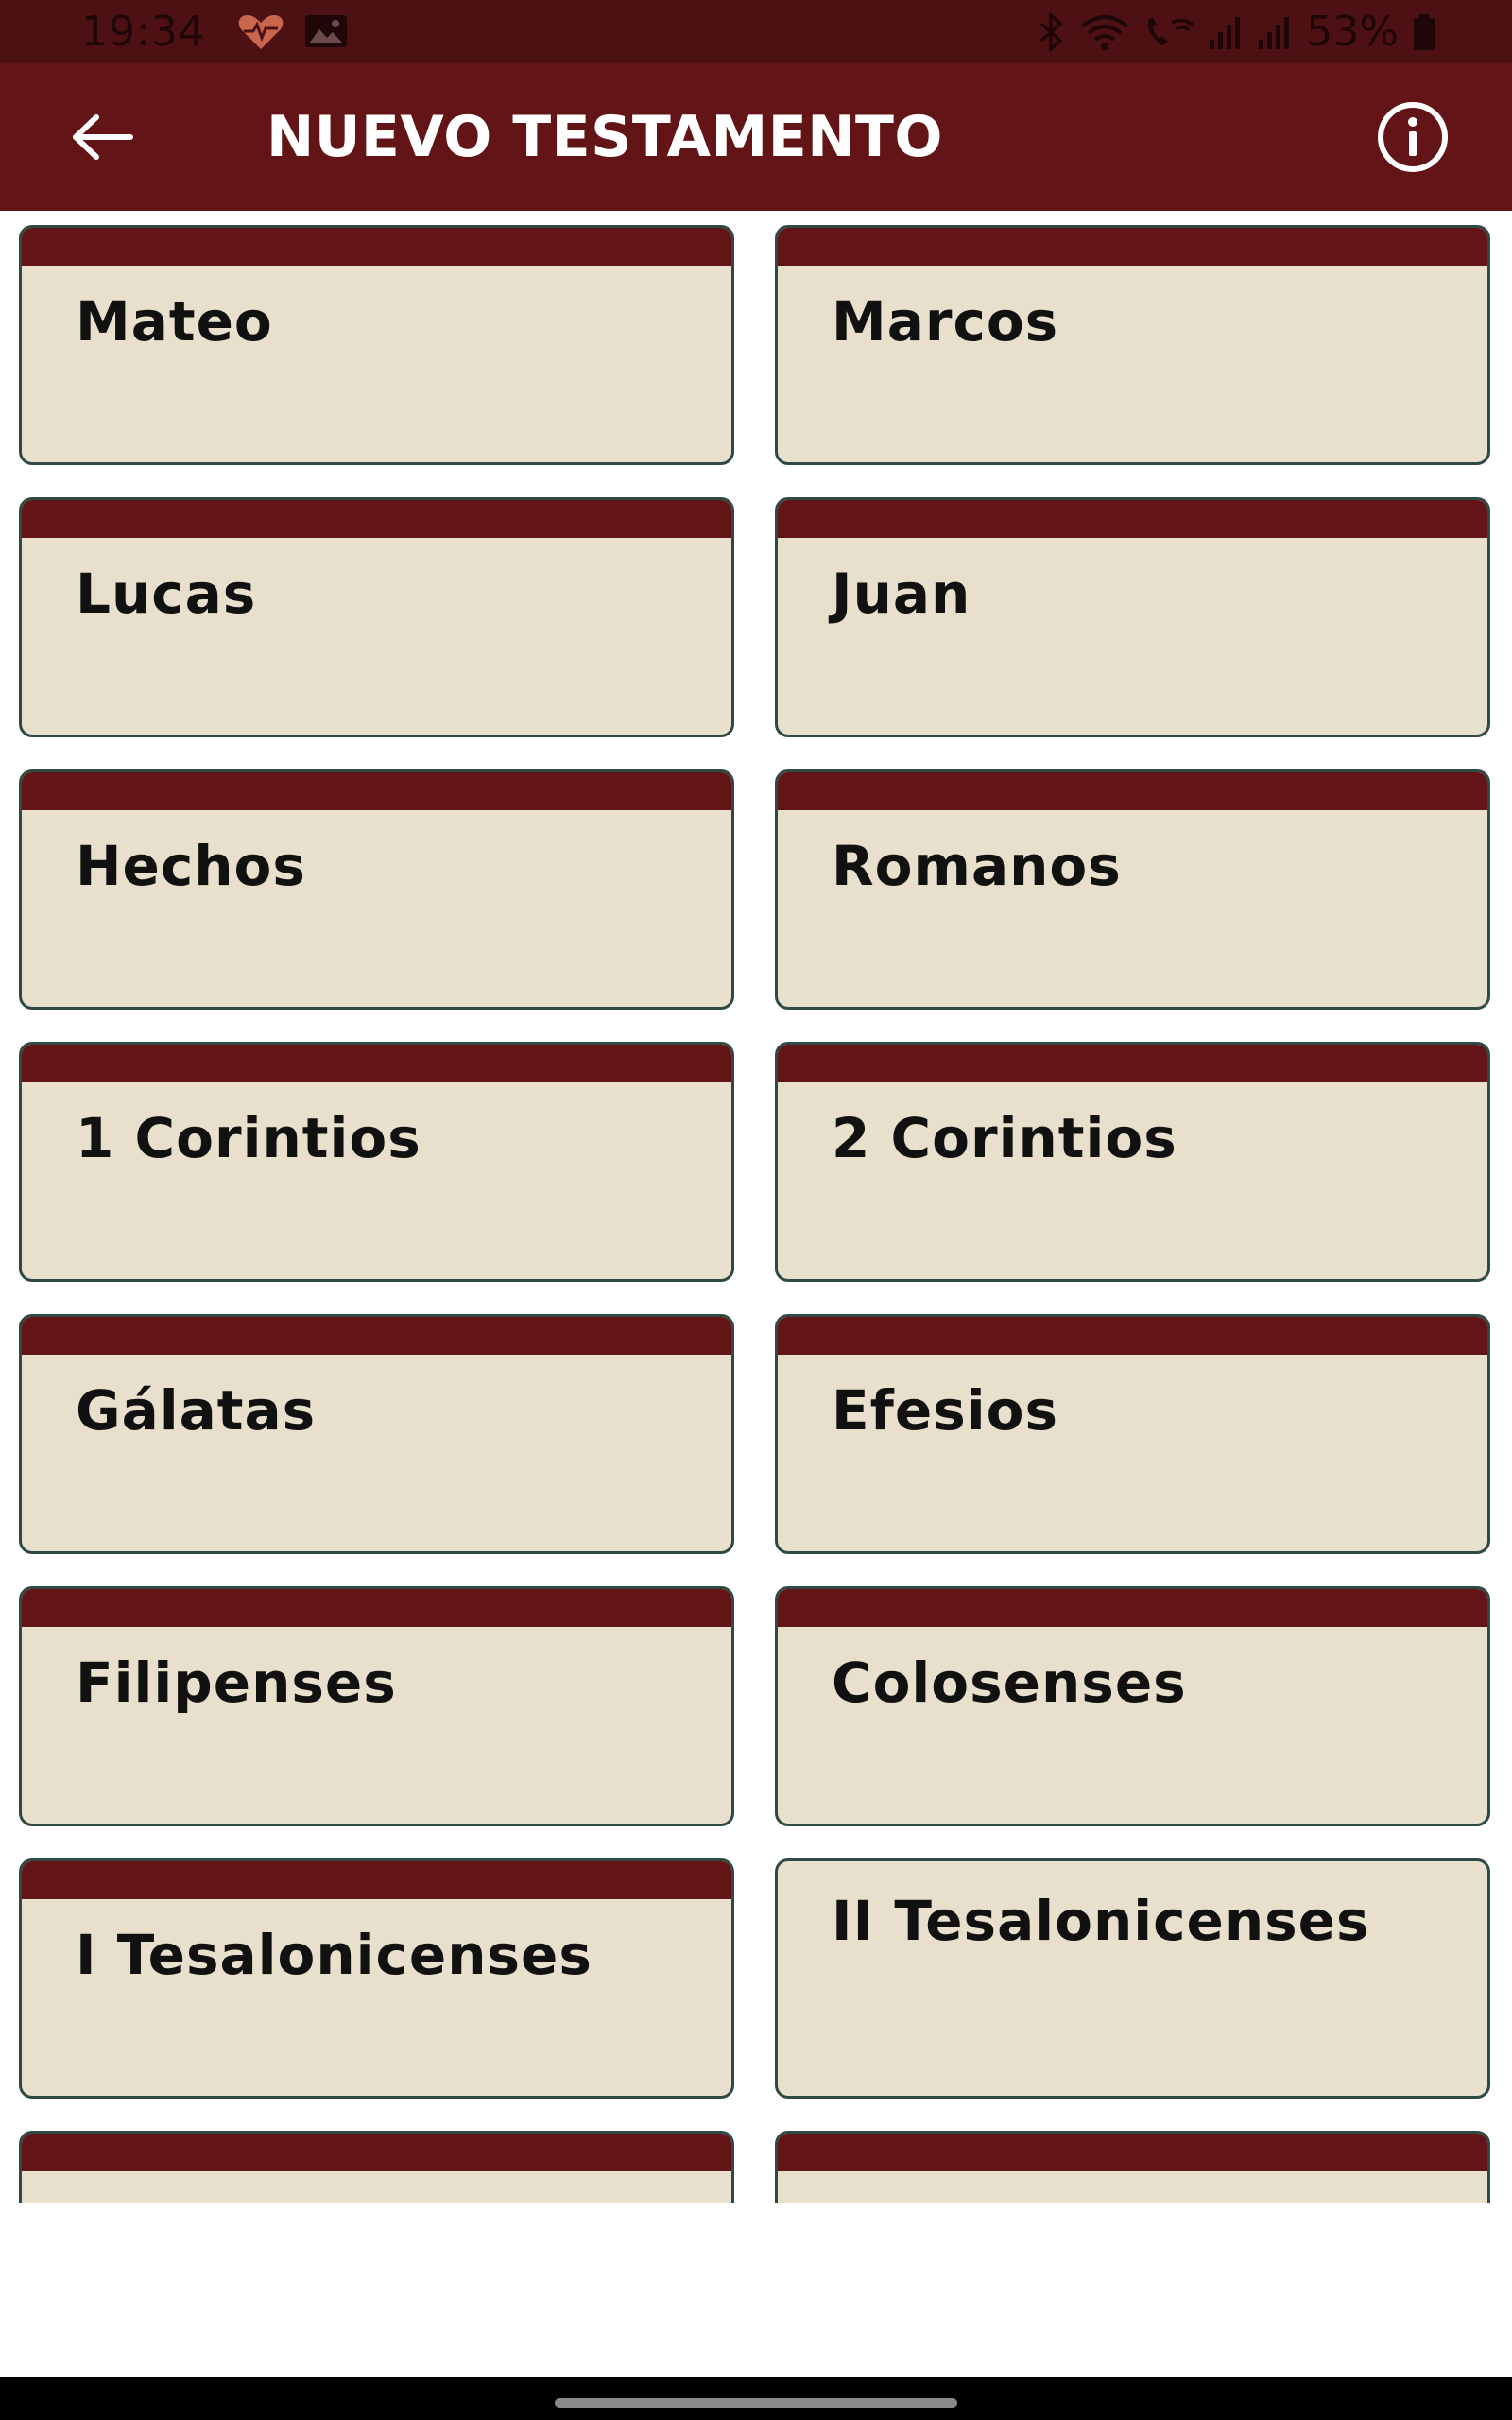 The image size is (1512, 2420). Describe the element at coordinates (376, 345) in the screenshot. I see `book-card-mateo: Mateo` at that location.